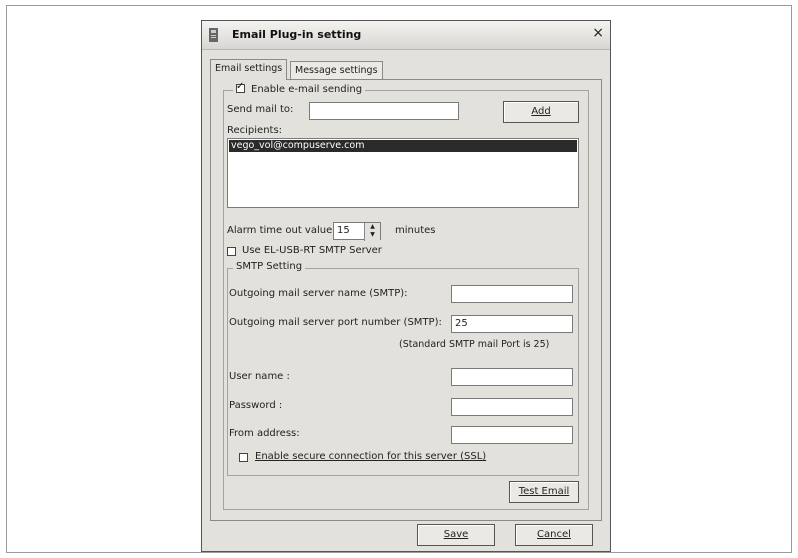  What do you see at coordinates (312, 250) in the screenshot?
I see `use-server-label: Use EL-USB-RT SMTP Server` at bounding box center [312, 250].